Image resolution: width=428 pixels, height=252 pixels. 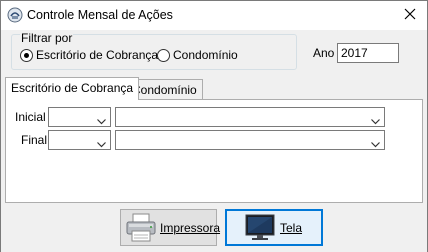 What do you see at coordinates (79, 140) in the screenshot?
I see `final-code-select` at bounding box center [79, 140].